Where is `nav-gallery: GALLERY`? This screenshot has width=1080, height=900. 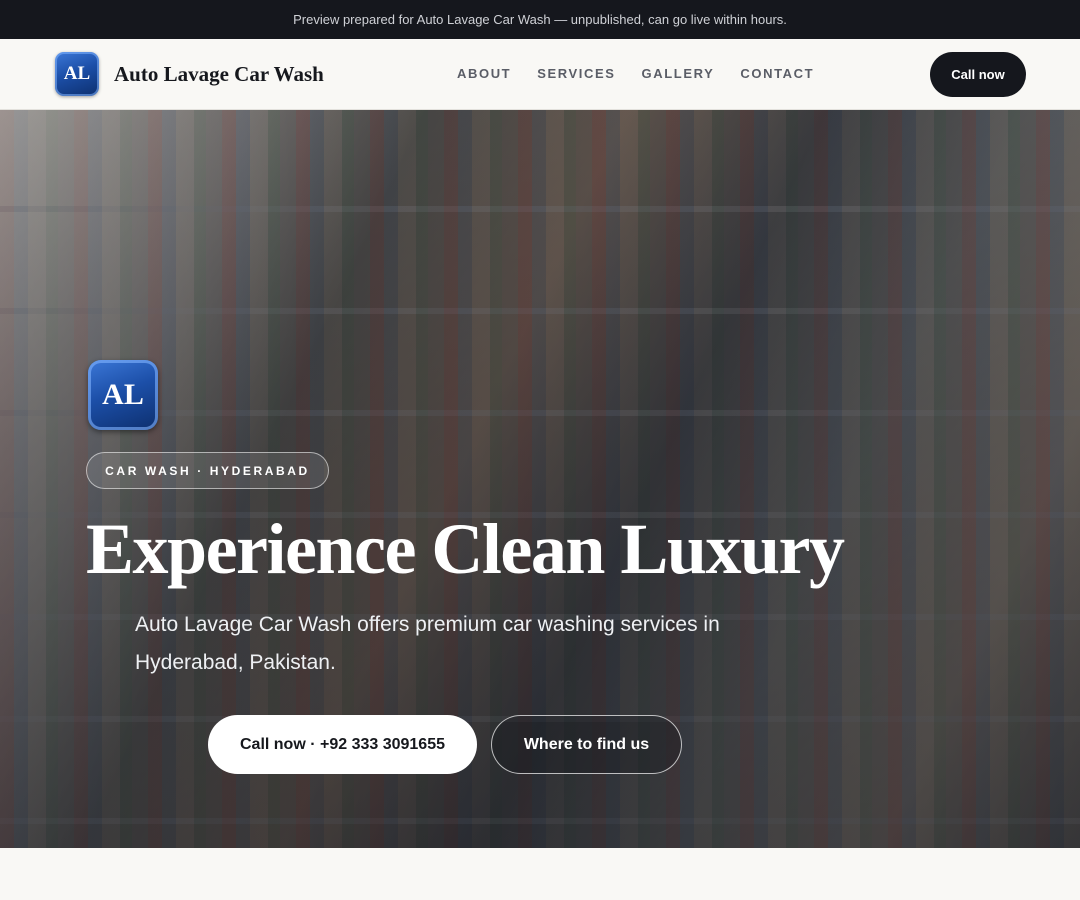 nav-gallery: GALLERY is located at coordinates (678, 73).